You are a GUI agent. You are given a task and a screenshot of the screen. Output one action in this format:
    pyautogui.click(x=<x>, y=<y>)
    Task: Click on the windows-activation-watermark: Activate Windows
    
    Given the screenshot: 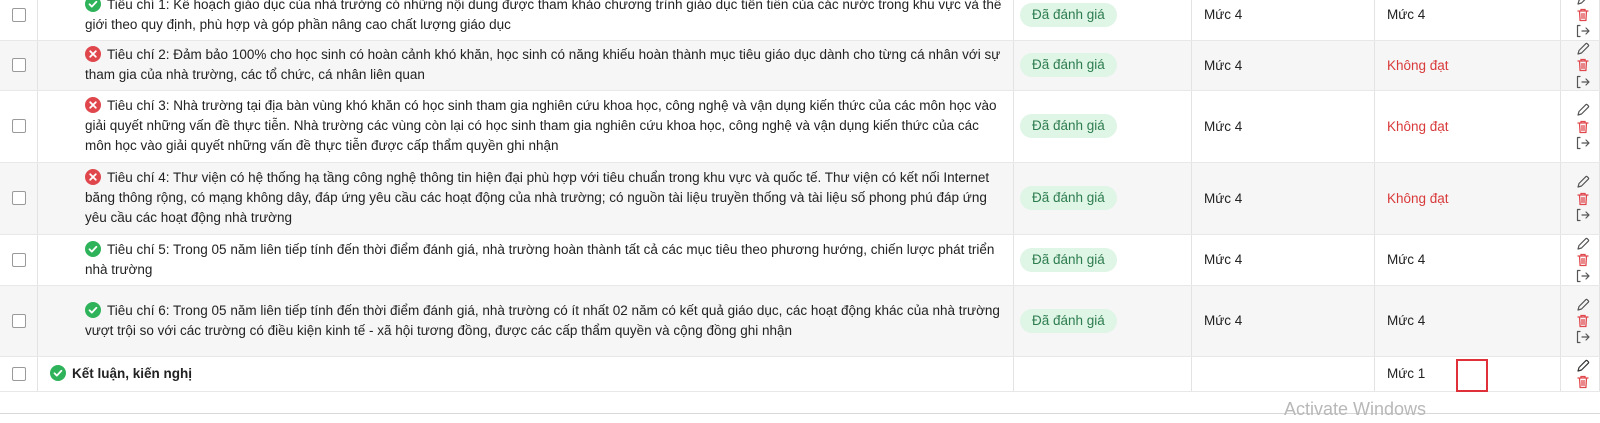 What is the action you would take?
    pyautogui.click(x=1355, y=409)
    